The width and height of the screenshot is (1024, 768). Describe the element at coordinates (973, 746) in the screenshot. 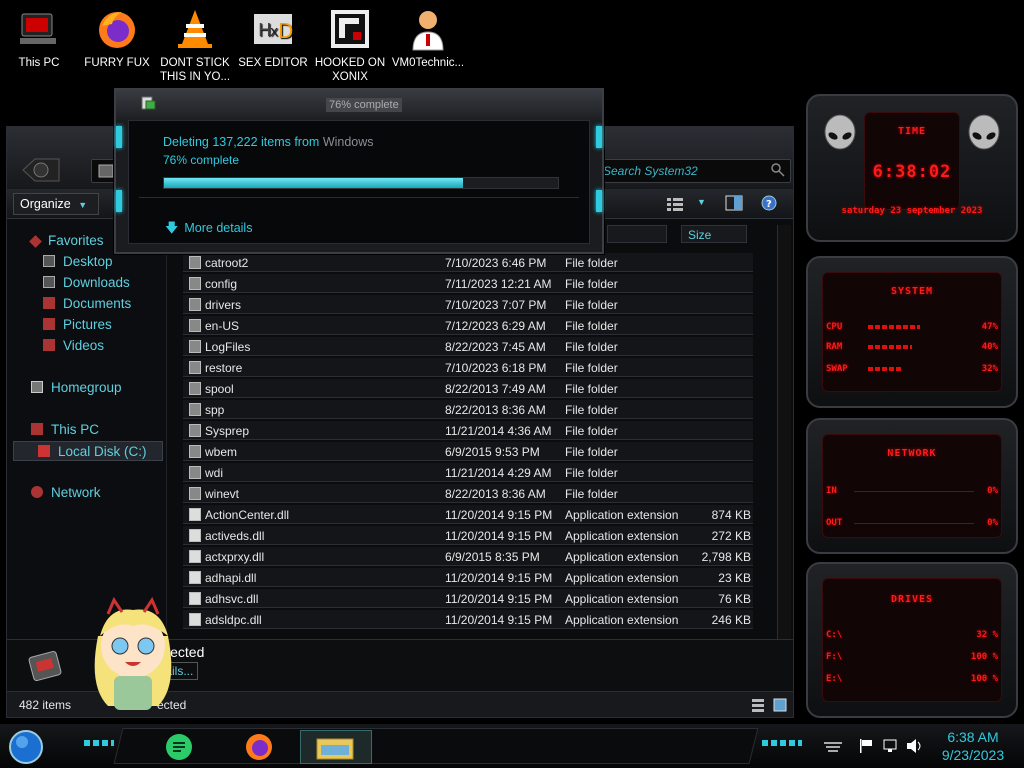

I see `taskbar-clock: 6:38 AM 9/23/2023` at that location.